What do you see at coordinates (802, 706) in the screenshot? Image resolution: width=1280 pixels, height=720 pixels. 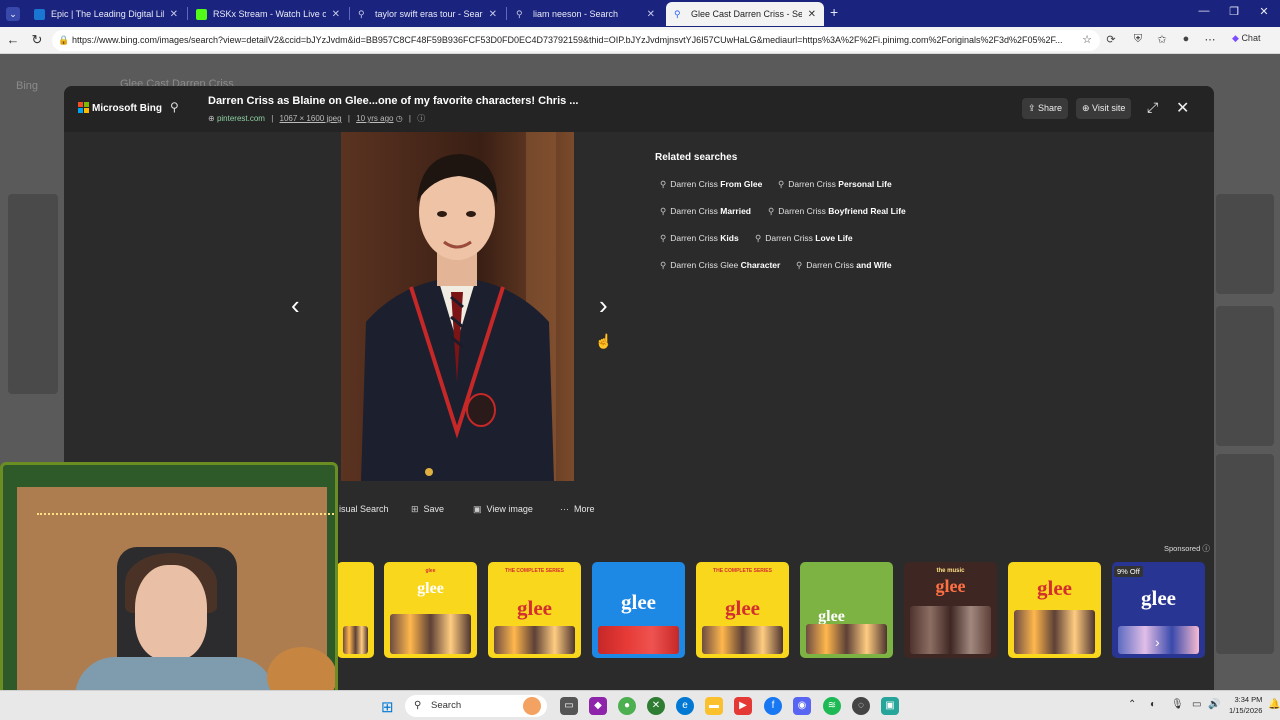 I see `discord-icon: ◉` at bounding box center [802, 706].